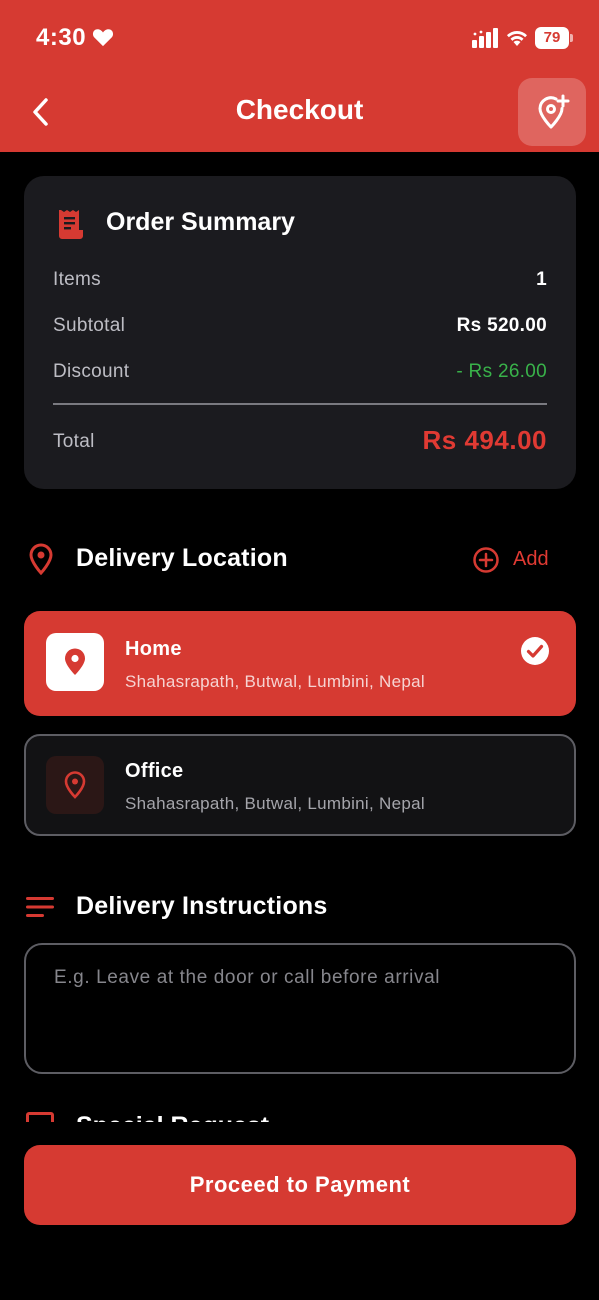 This screenshot has height=1300, width=599. I want to click on delivery-instructions-title: Delivery Instructions, so click(202, 906).